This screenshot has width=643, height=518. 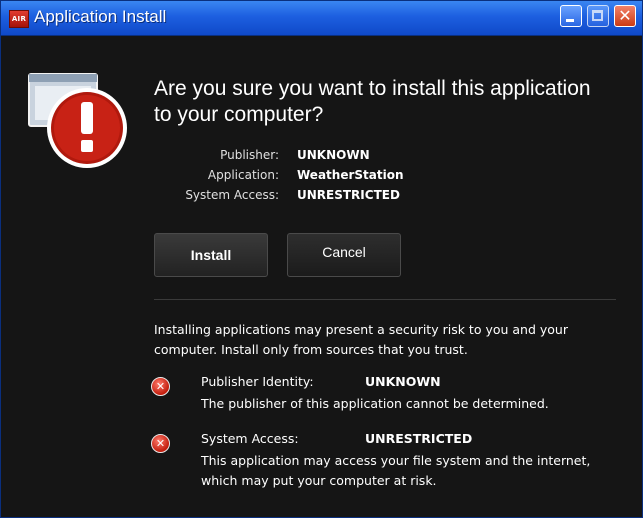 What do you see at coordinates (419, 438) in the screenshot?
I see `detail-value: UNRESTRICTED` at bounding box center [419, 438].